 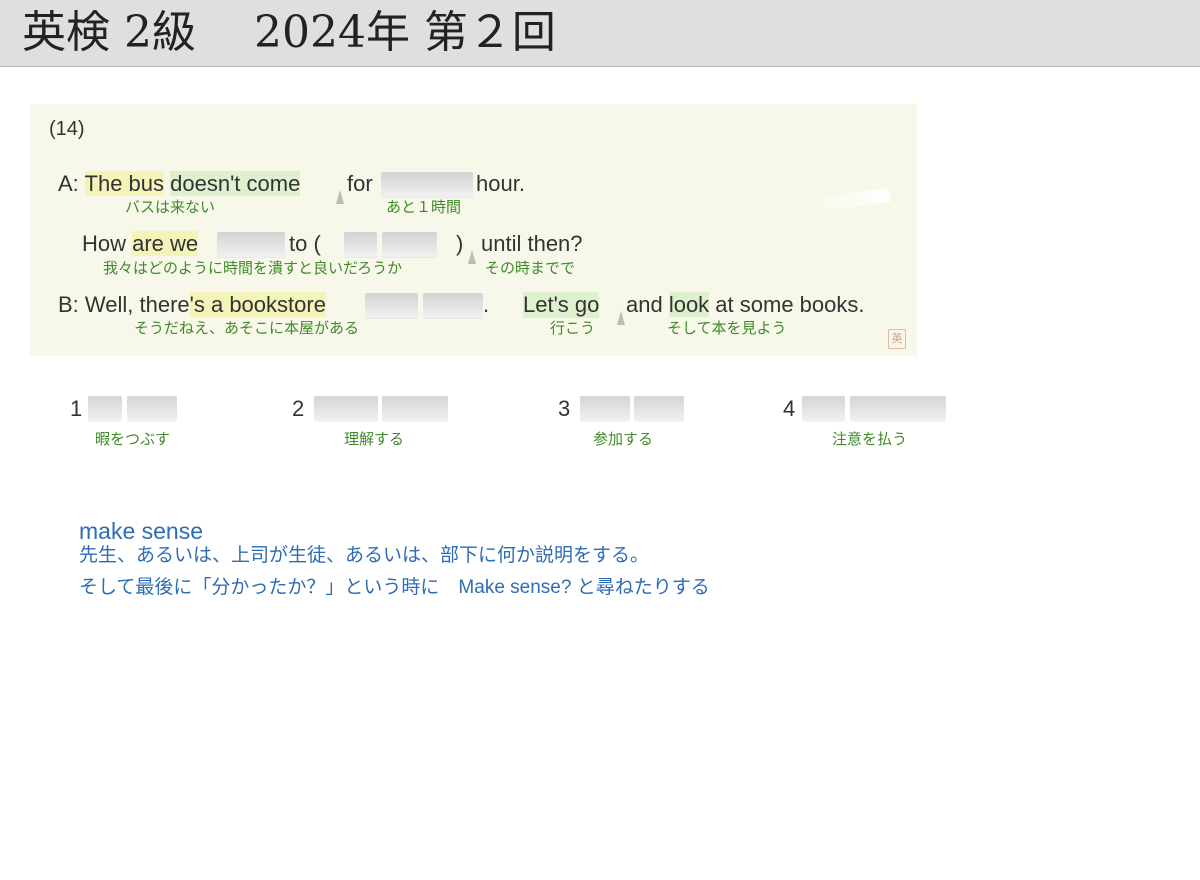 I want to click on word-to-paren: to (, so click(x=305, y=243).